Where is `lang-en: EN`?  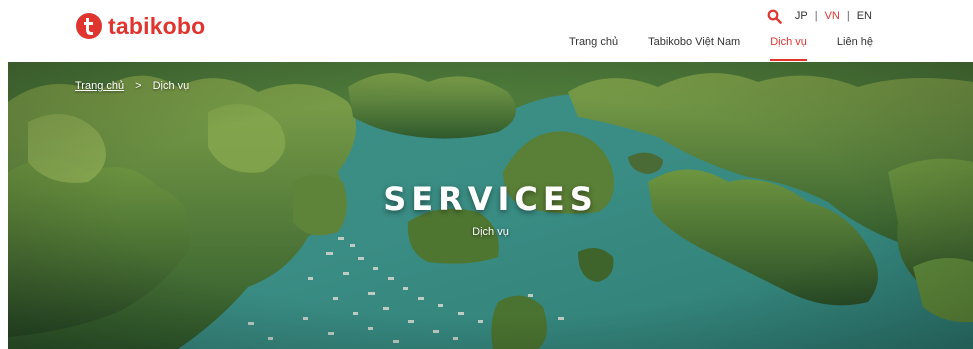 lang-en: EN is located at coordinates (864, 16).